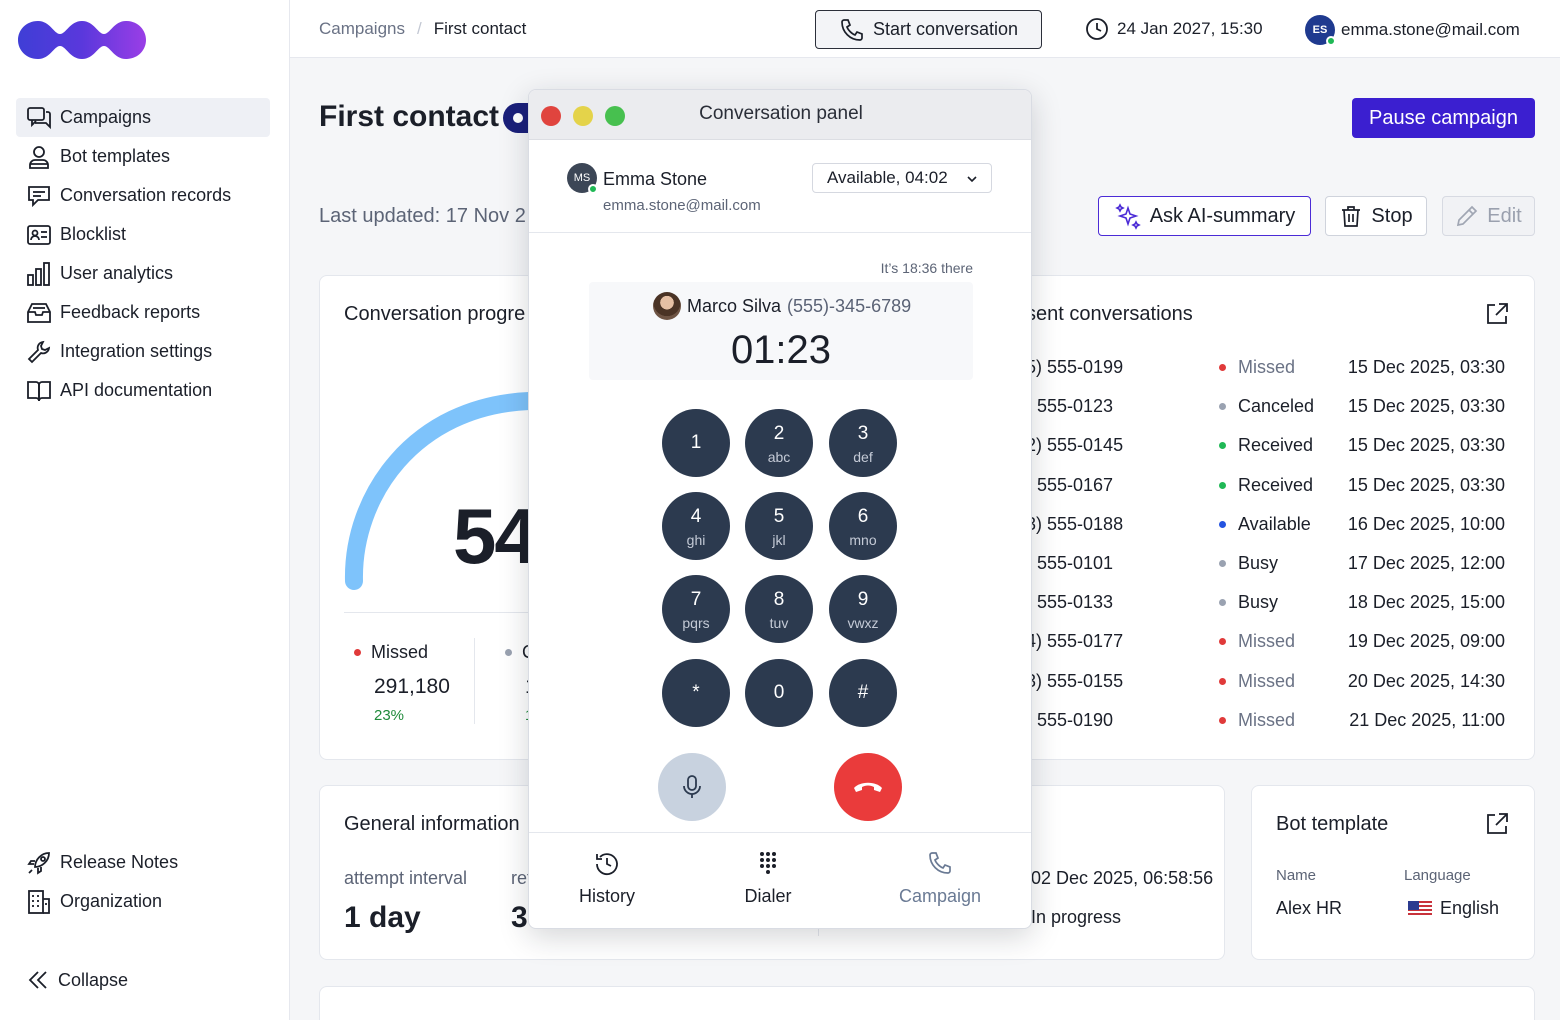  I want to click on dial-key: 0, so click(779, 693).